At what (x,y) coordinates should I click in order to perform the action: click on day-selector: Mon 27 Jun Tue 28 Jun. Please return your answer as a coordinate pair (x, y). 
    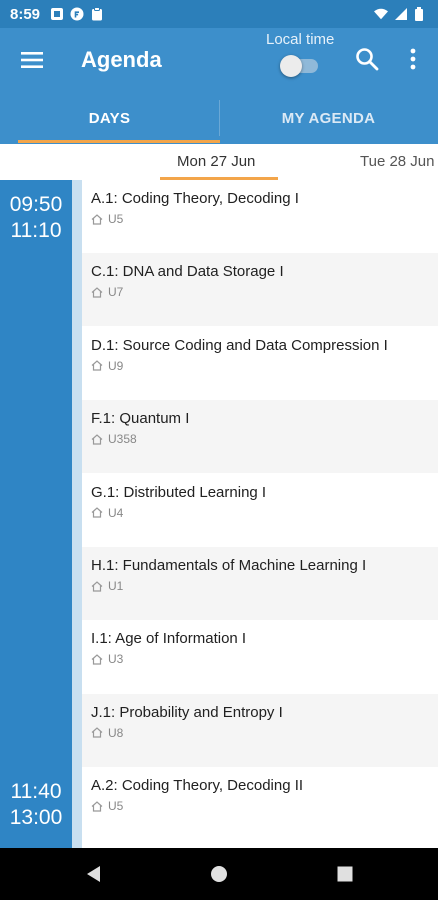
    Looking at the image, I should click on (219, 162).